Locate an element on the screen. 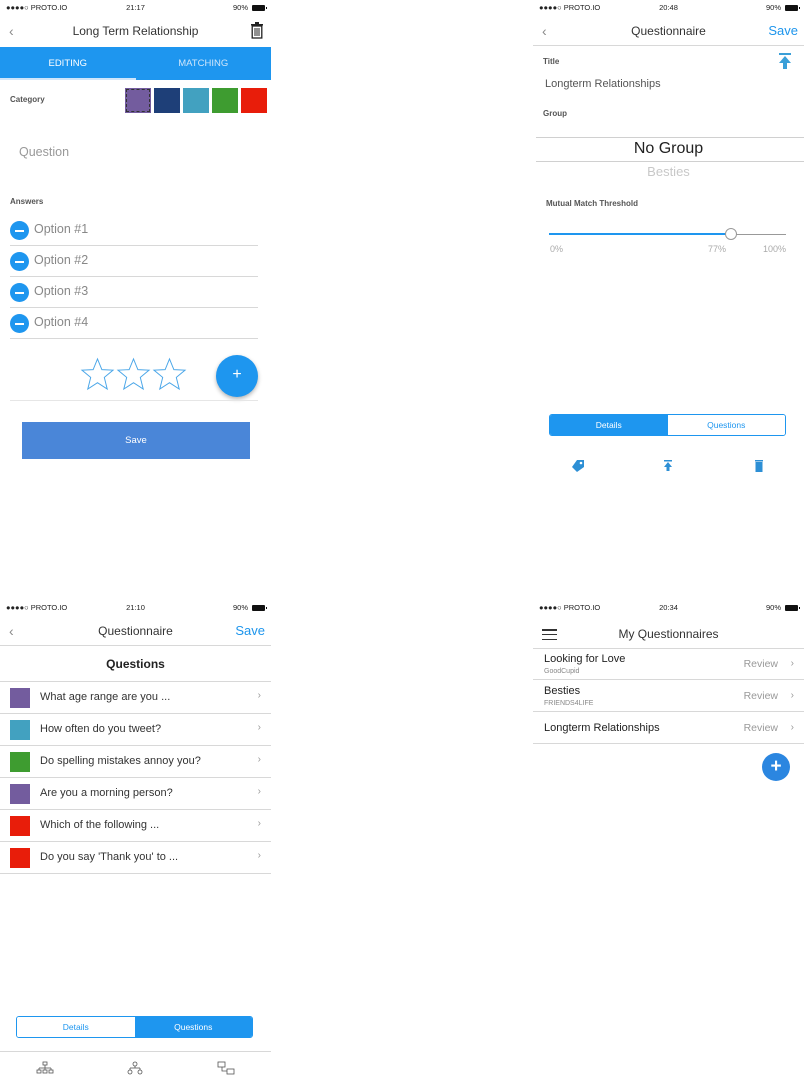  tag-icon is located at coordinates (578, 466).